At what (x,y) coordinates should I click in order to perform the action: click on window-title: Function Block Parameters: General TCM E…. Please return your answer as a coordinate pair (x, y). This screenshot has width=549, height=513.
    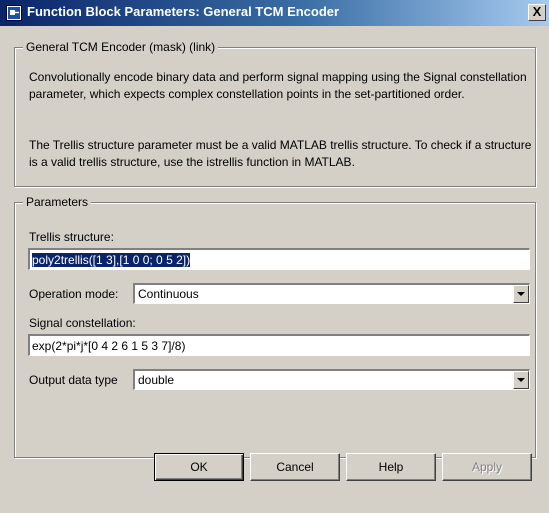
    Looking at the image, I should click on (183, 11).